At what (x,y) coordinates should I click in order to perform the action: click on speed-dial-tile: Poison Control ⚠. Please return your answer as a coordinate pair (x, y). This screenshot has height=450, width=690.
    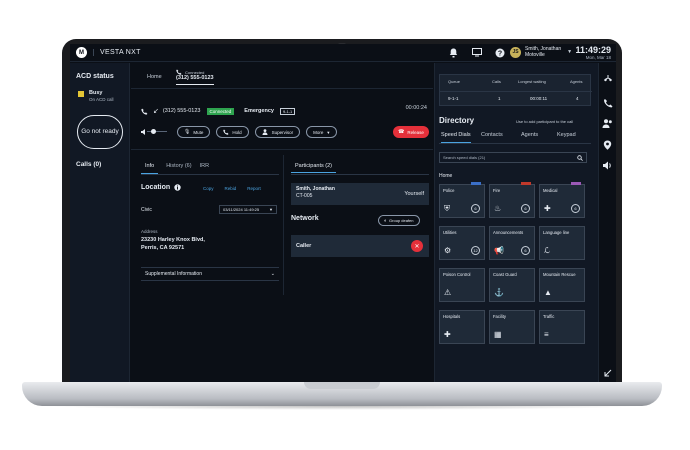
    Looking at the image, I should click on (462, 285).